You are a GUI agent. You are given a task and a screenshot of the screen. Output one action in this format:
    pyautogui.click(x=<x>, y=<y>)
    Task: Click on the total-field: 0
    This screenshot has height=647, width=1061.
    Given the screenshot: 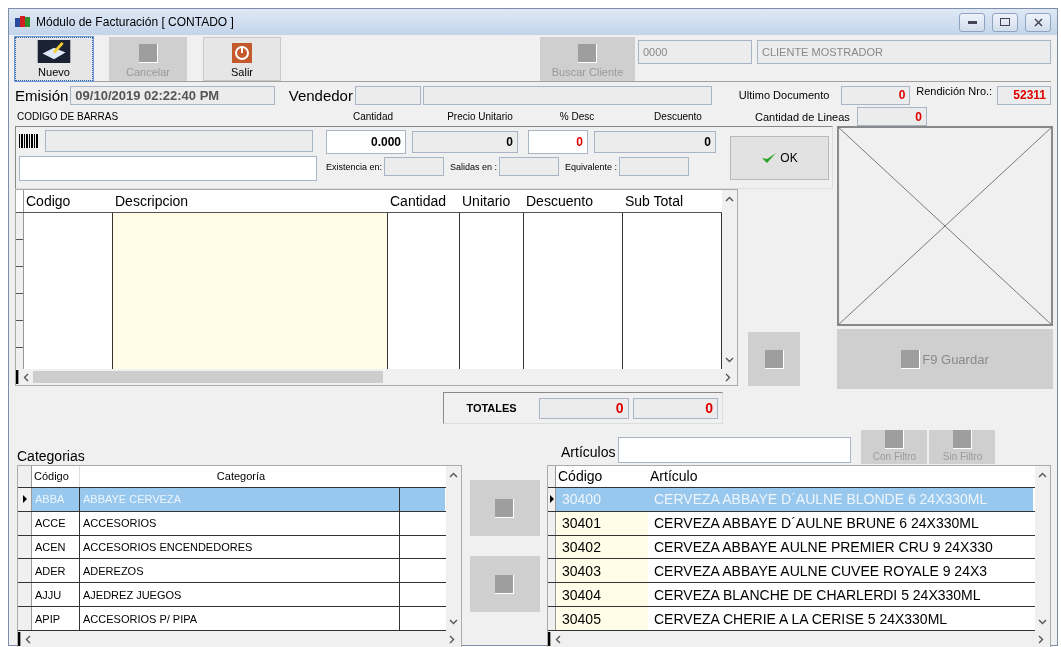 What is the action you would take?
    pyautogui.click(x=584, y=408)
    